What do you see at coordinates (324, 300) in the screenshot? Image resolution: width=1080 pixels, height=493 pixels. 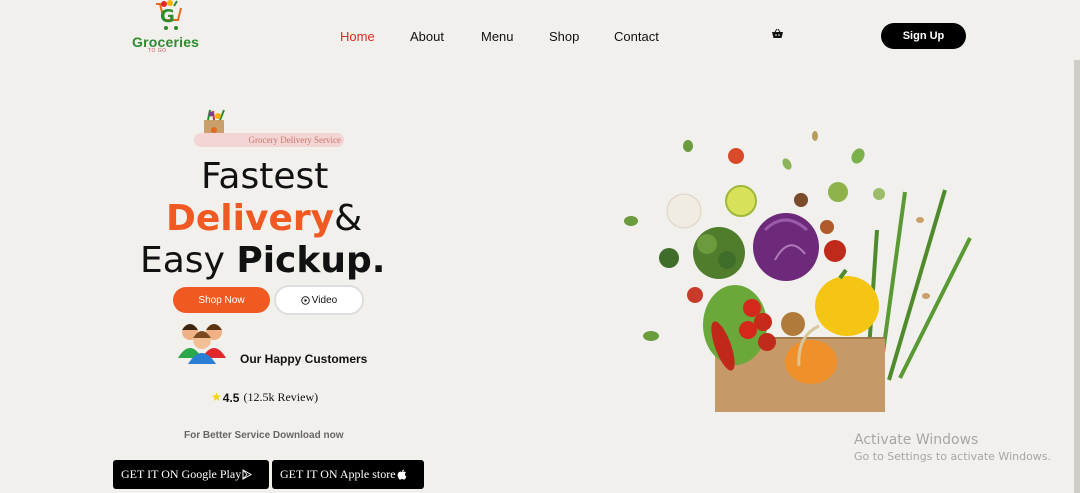 I see `video-label: Video` at bounding box center [324, 300].